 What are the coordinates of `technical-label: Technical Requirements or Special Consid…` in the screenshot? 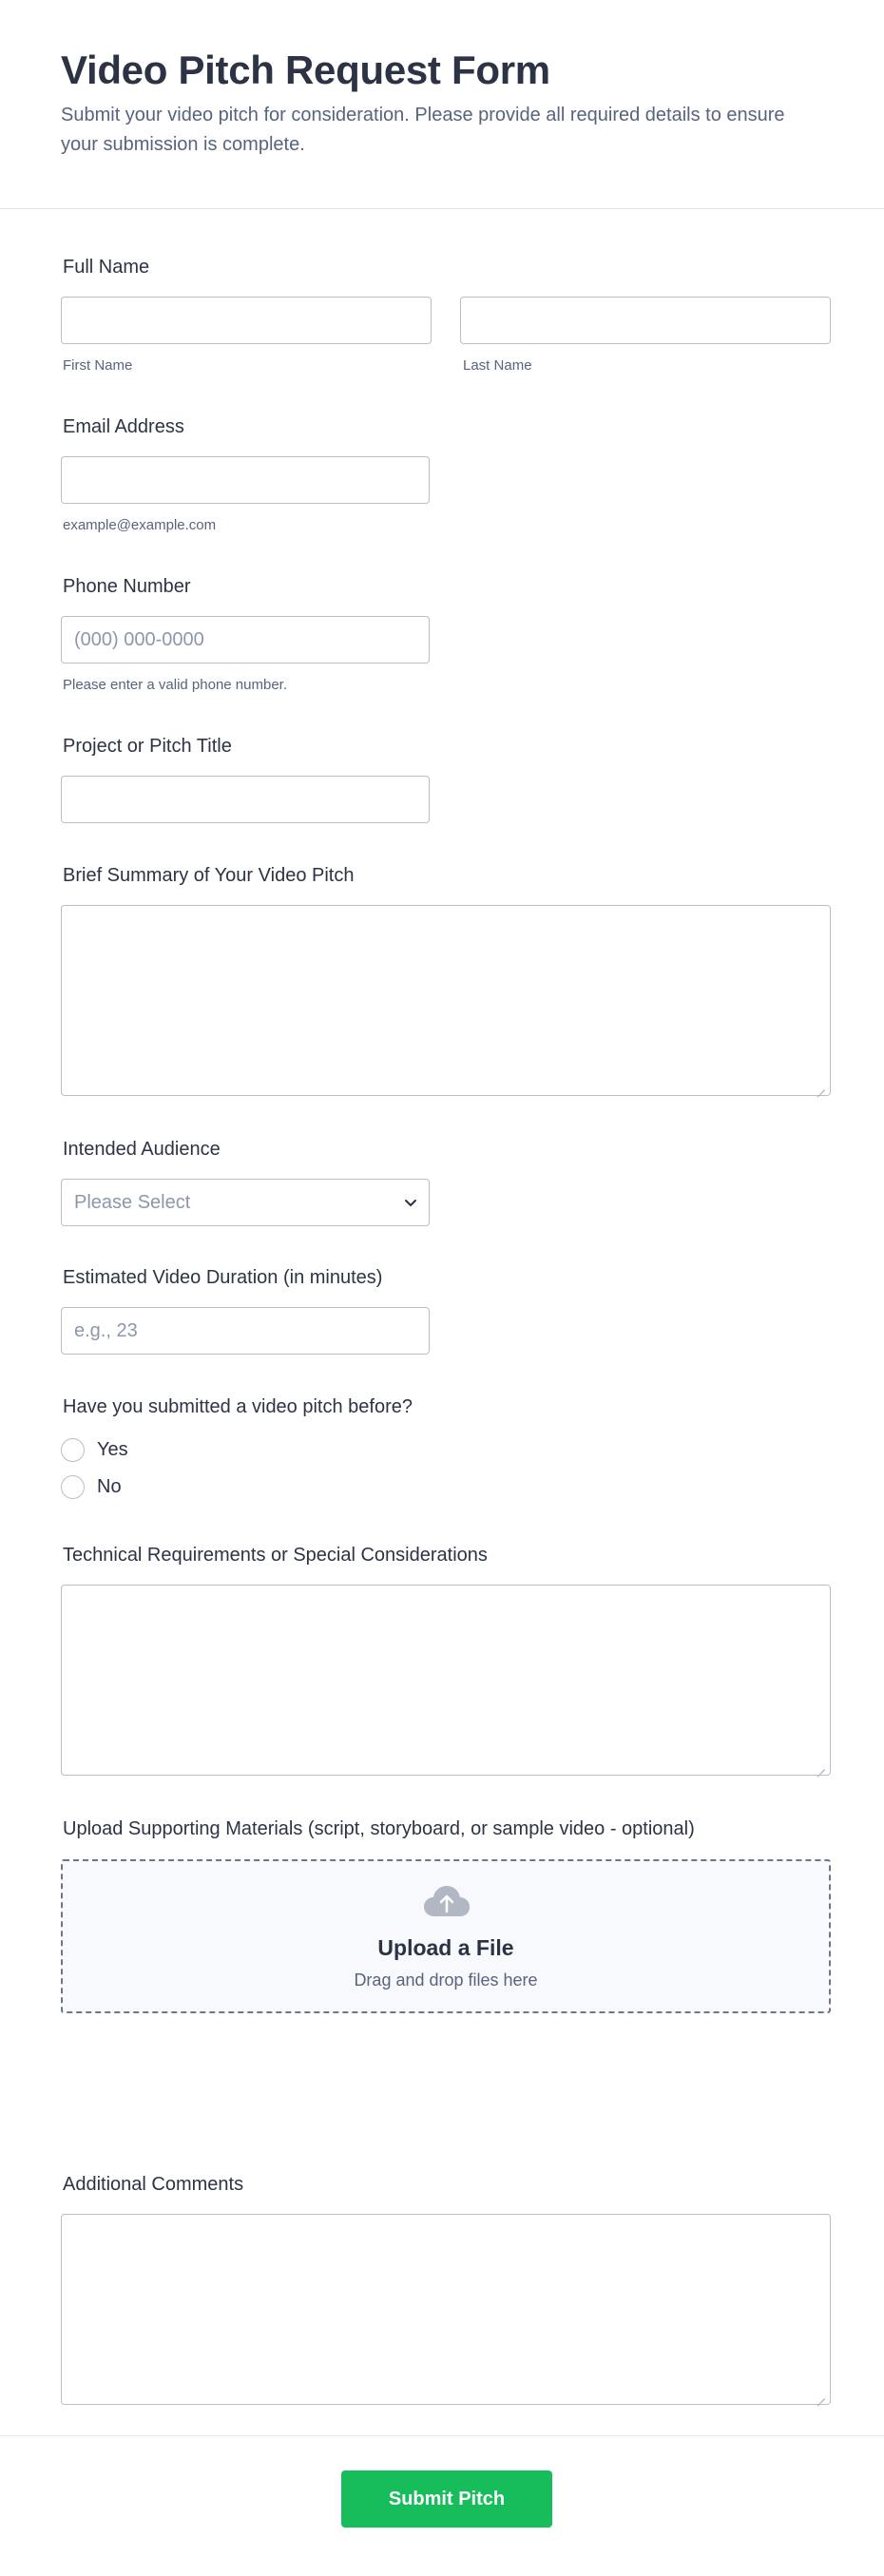 It's located at (275, 1556).